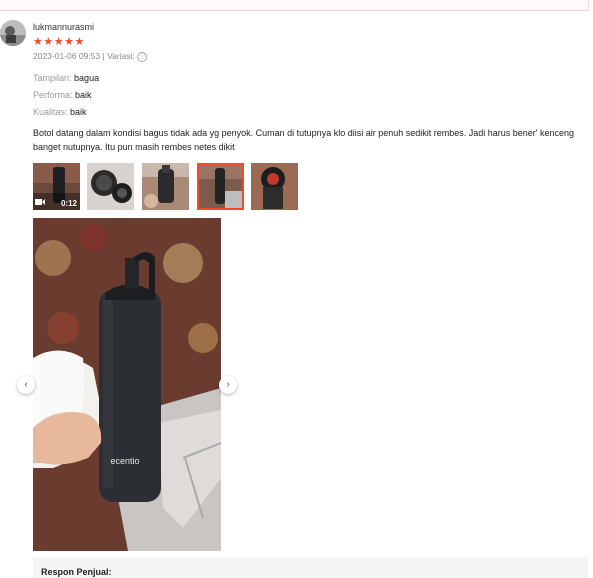 This screenshot has height=578, width=593. I want to click on review-datetime: 2023-01-06 09:53, so click(67, 56).